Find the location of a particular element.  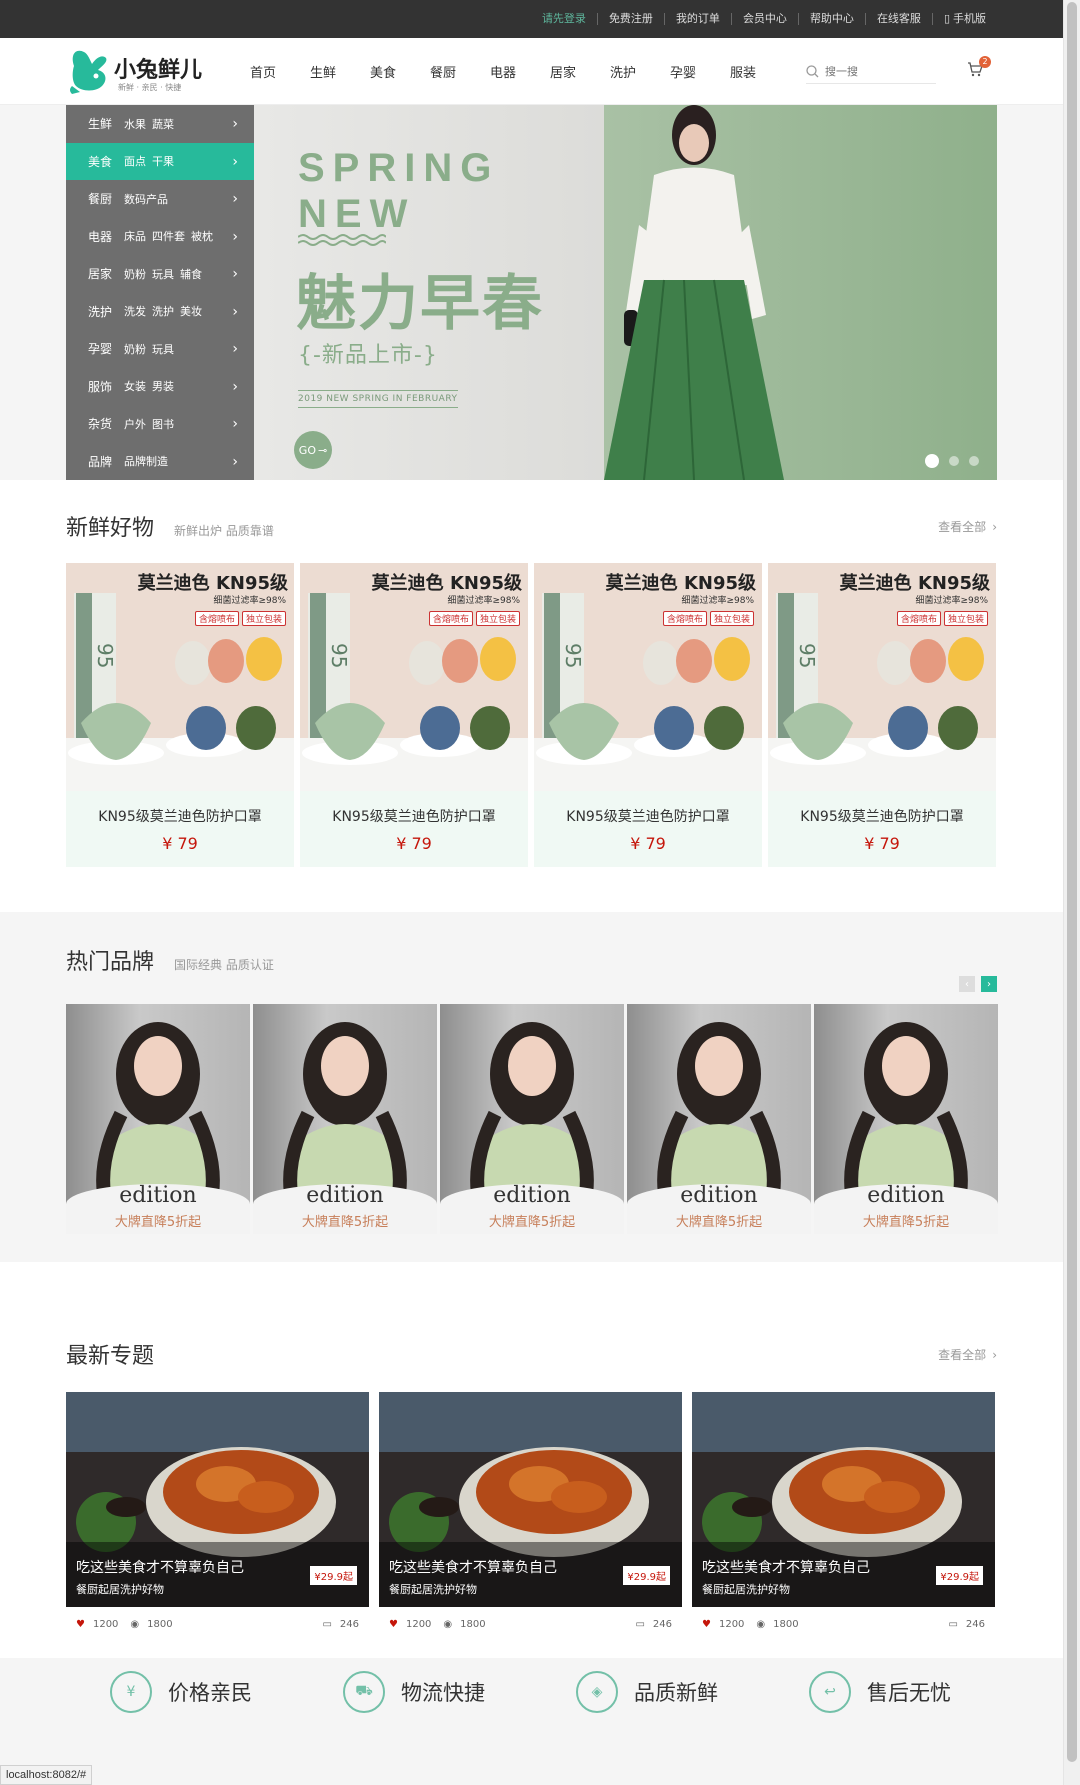

login-link: 请先登录 is located at coordinates (564, 19).